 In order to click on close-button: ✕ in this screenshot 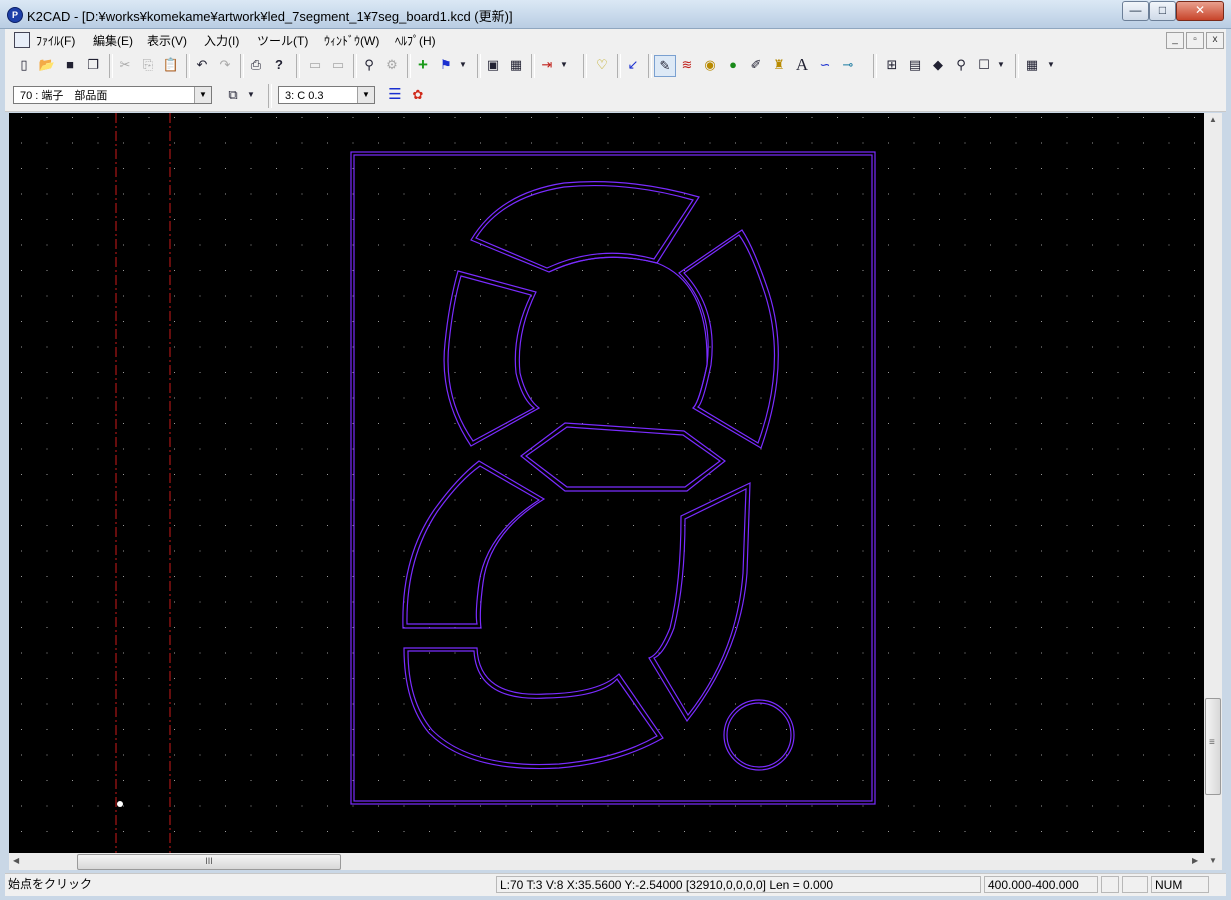, I will do `click(1200, 11)`.